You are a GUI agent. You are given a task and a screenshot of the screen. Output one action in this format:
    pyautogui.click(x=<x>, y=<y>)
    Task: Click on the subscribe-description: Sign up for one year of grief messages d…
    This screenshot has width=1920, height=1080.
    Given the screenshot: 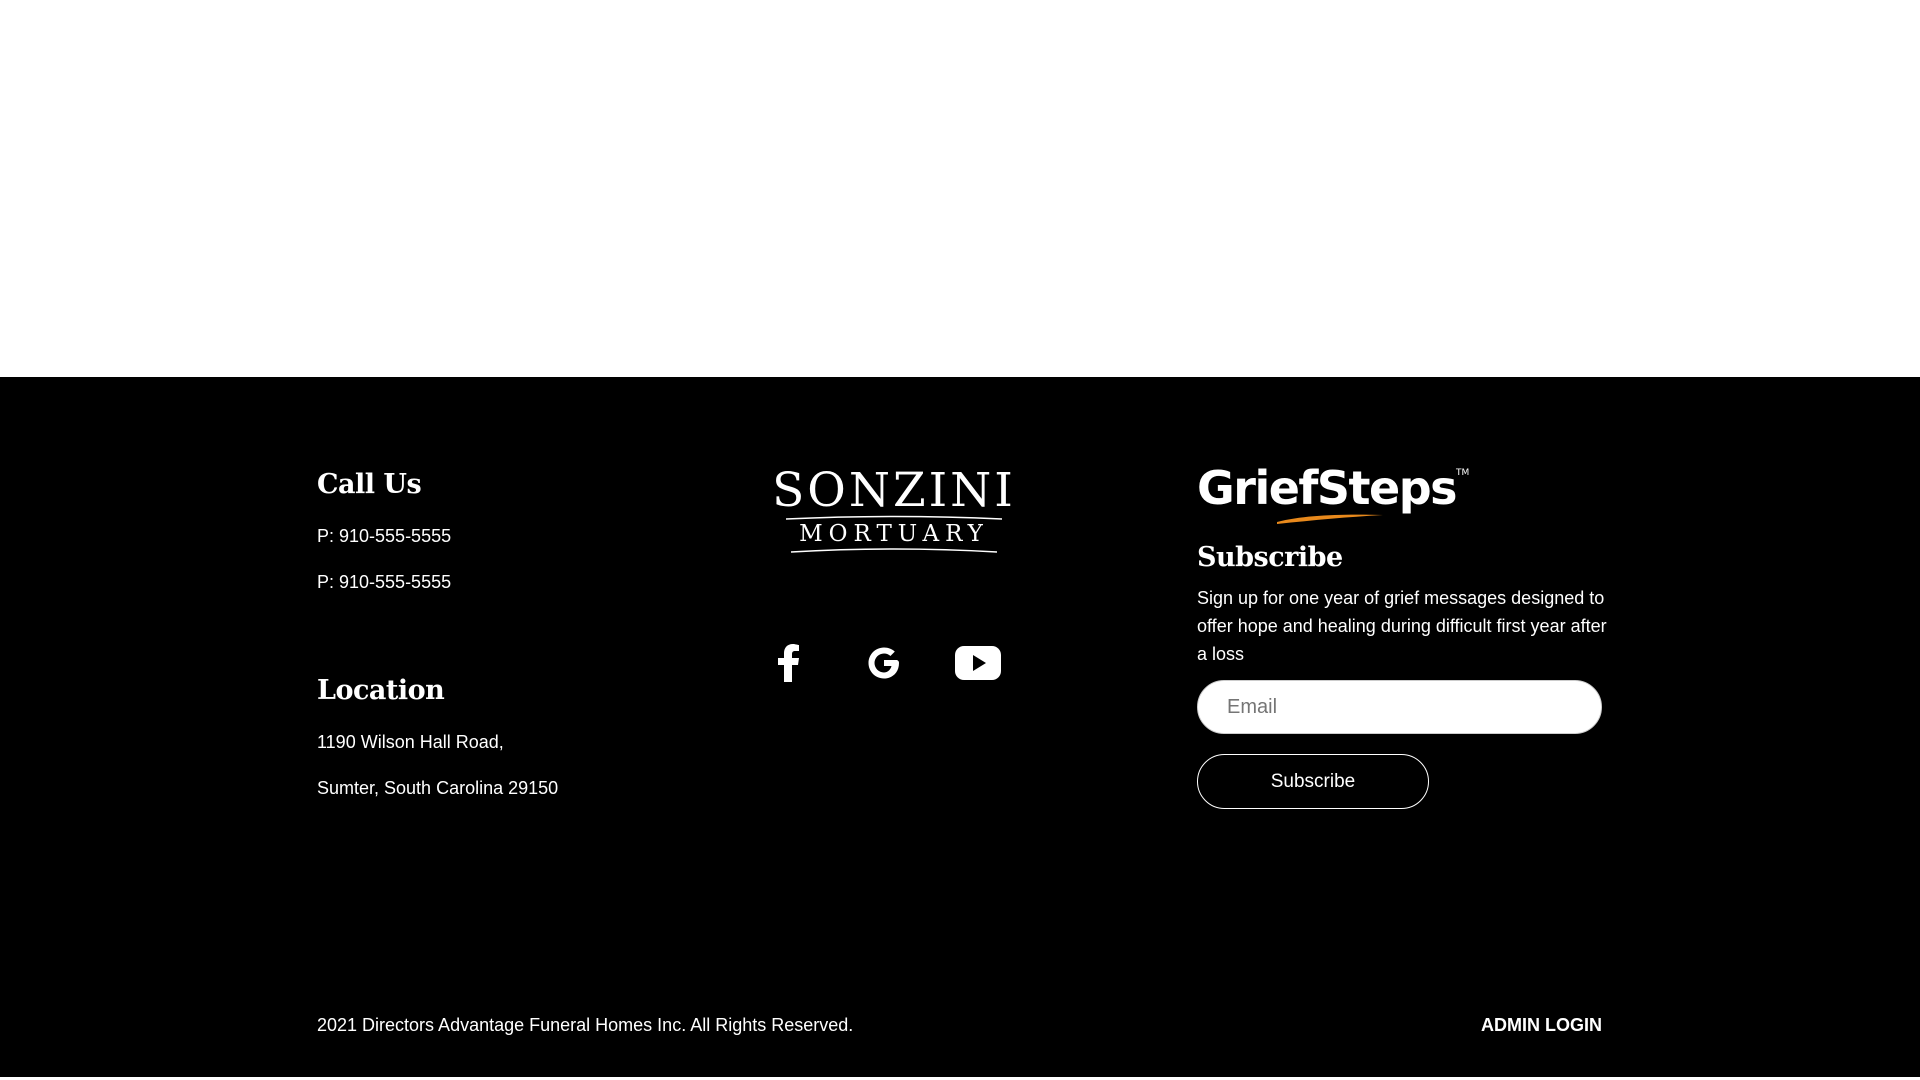 What is the action you would take?
    pyautogui.click(x=1402, y=626)
    